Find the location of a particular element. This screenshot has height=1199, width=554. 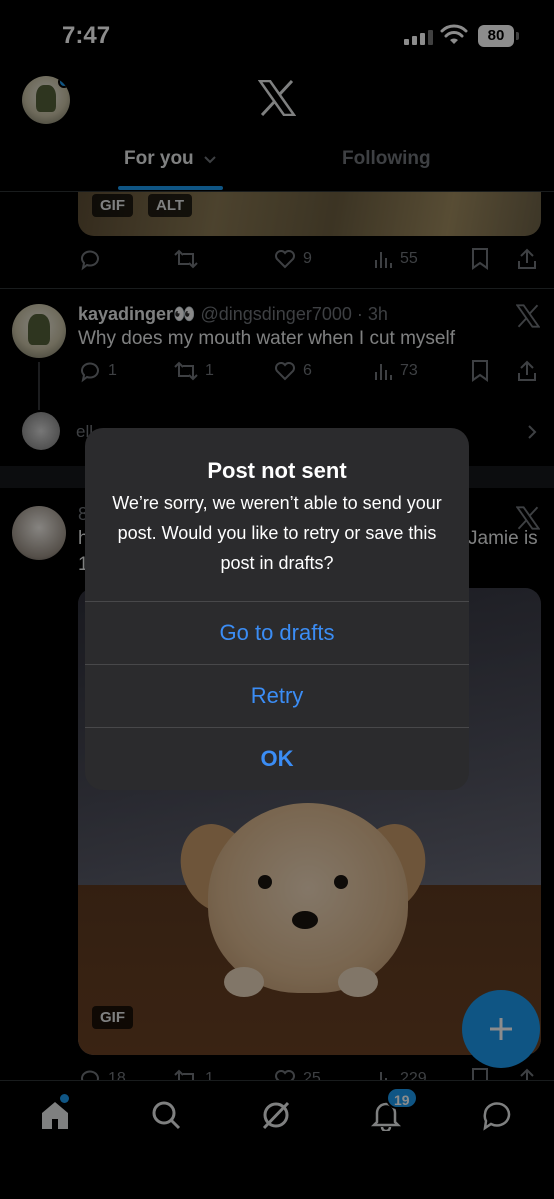

alert-title: Post not sent is located at coordinates (277, 470).